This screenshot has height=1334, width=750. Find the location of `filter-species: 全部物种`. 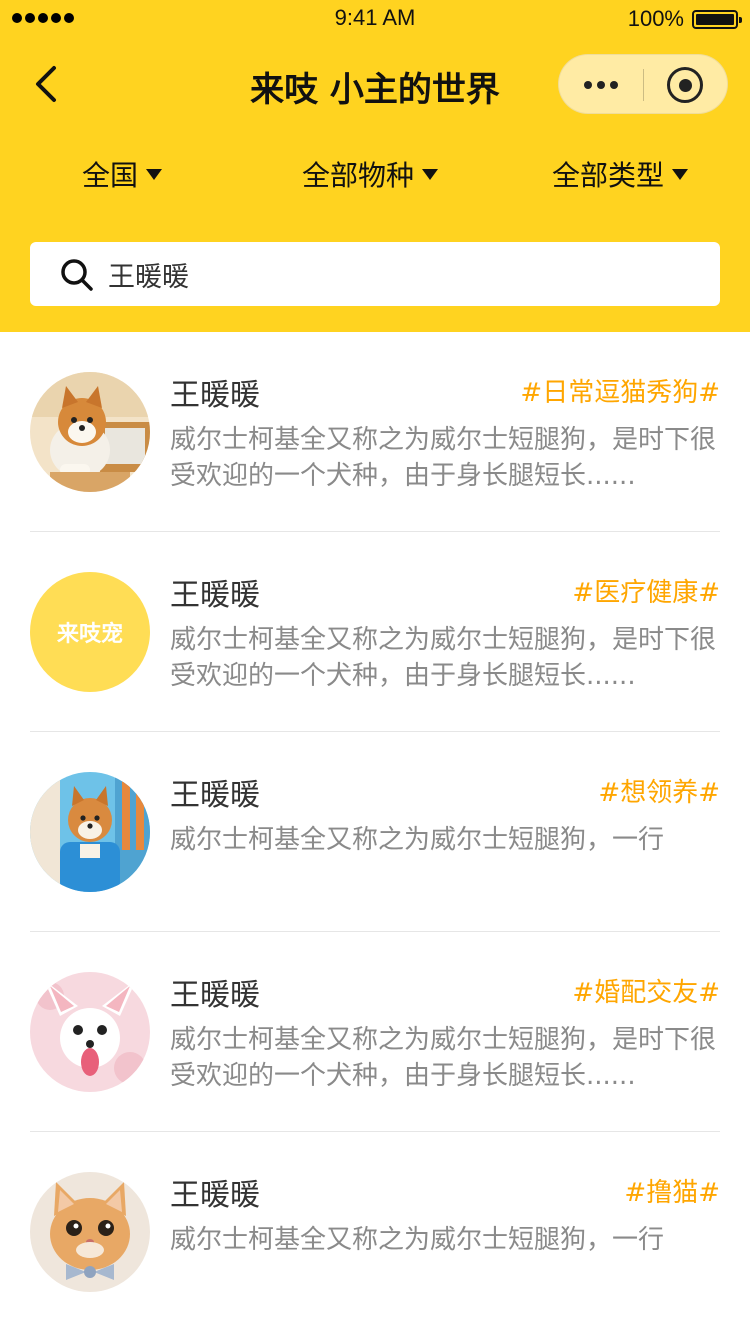

filter-species: 全部物种 is located at coordinates (370, 174).